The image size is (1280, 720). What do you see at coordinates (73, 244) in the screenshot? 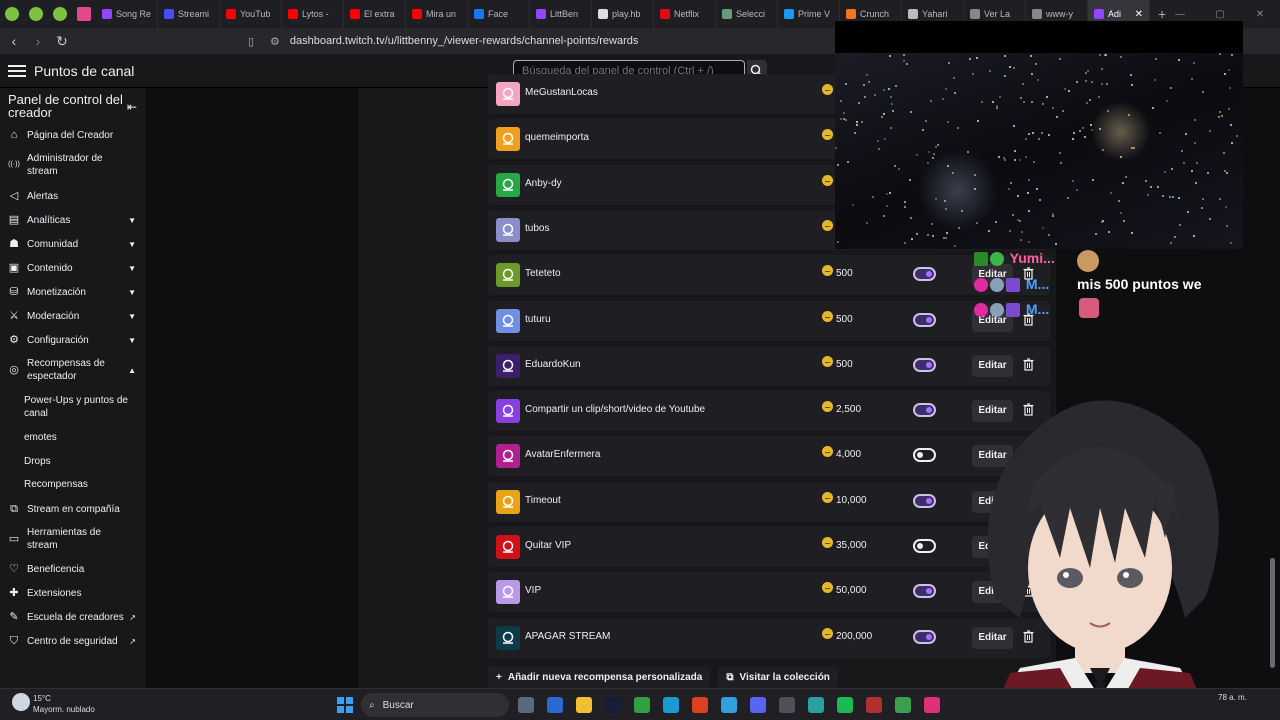
I see `sidebar-item-people: ☗ Comunidad ▼` at bounding box center [73, 244].